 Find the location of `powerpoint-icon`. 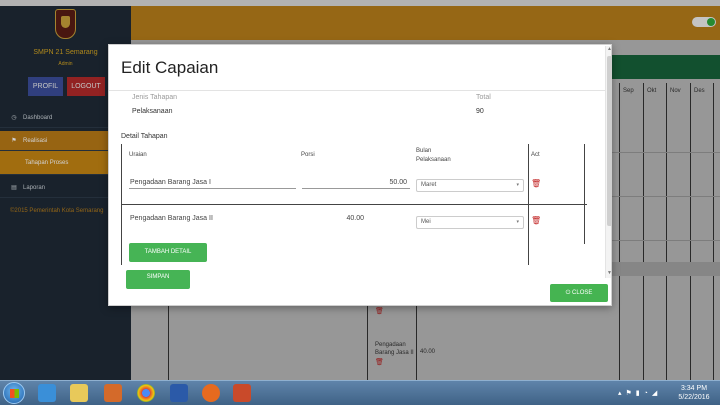

powerpoint-icon is located at coordinates (242, 393).